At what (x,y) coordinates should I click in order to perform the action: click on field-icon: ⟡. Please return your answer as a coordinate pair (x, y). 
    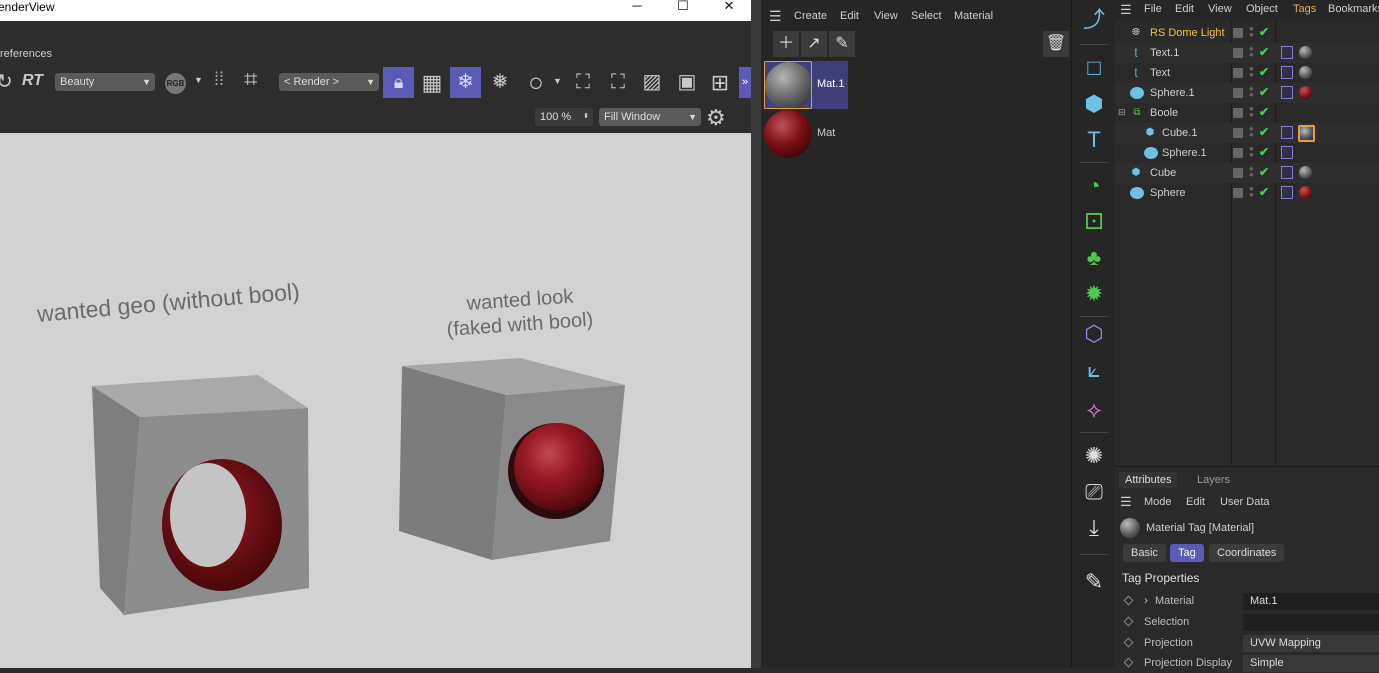
    Looking at the image, I should click on (1094, 410).